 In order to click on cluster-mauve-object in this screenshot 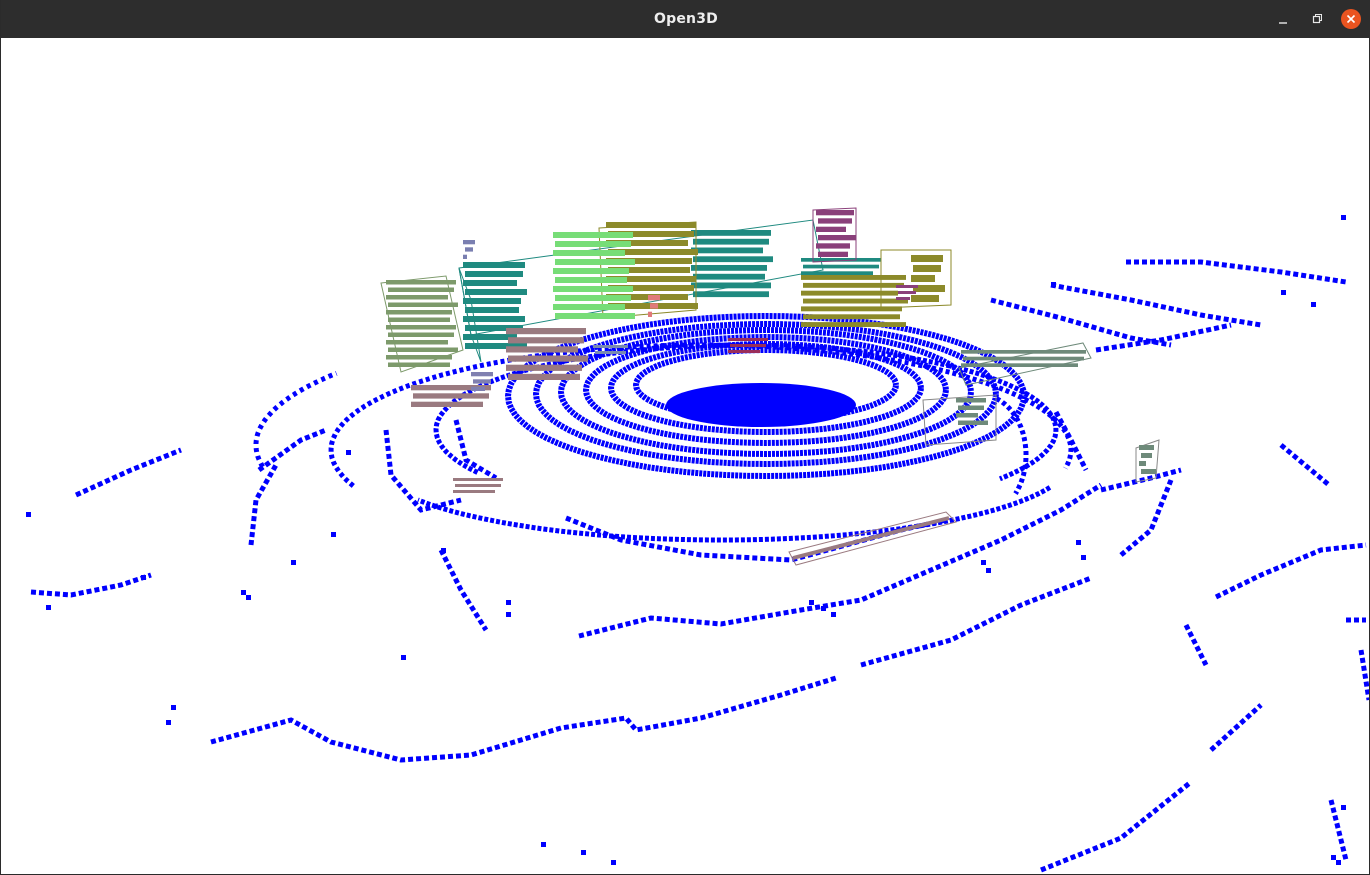, I will do `click(478, 485)`.